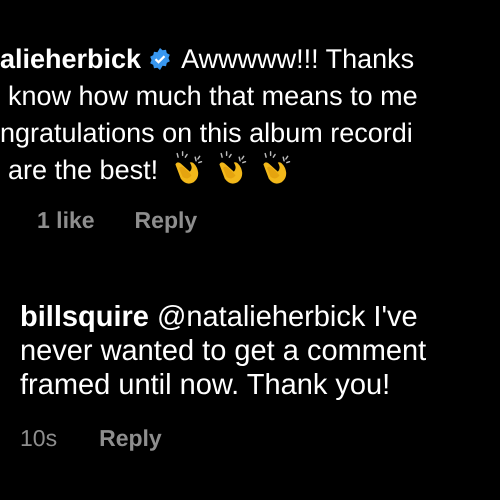 This screenshot has height=500, width=500. I want to click on timestamp: 10s, so click(39, 438).